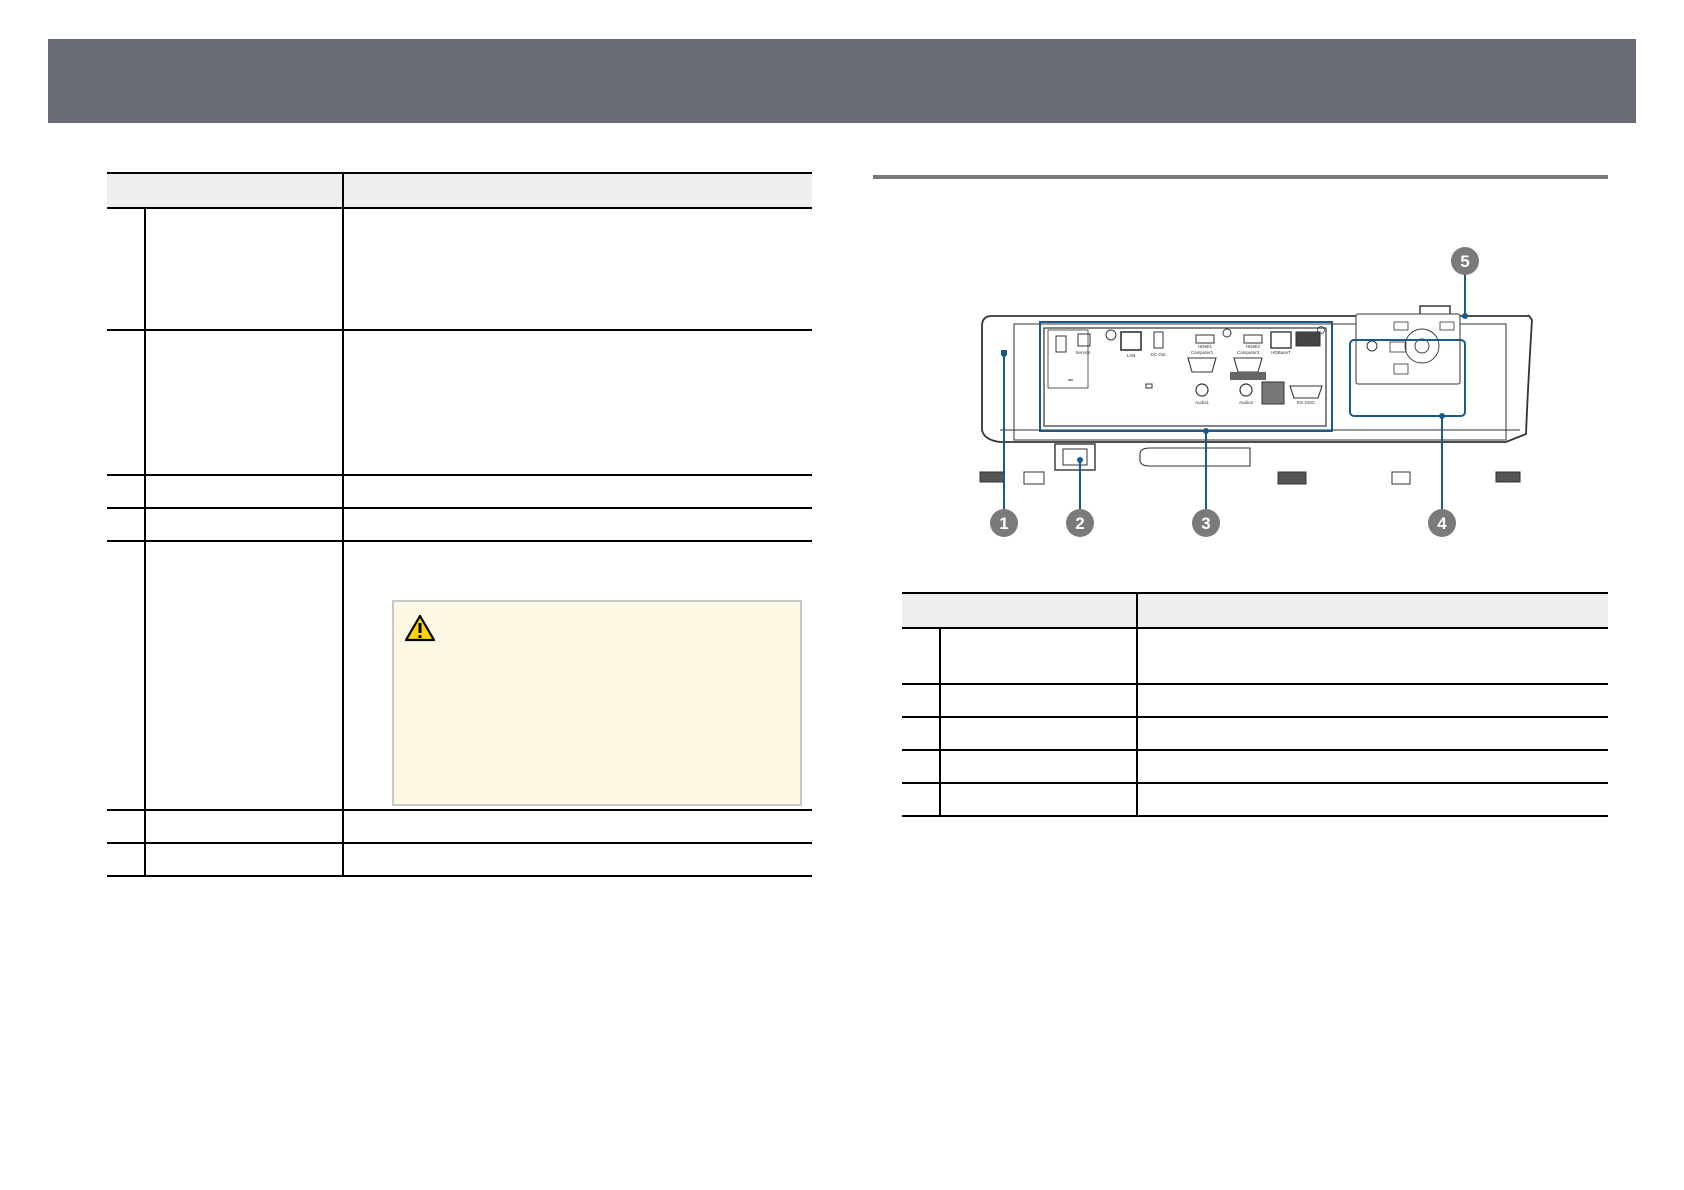  I want to click on callout-3: 3, so click(1205, 523).